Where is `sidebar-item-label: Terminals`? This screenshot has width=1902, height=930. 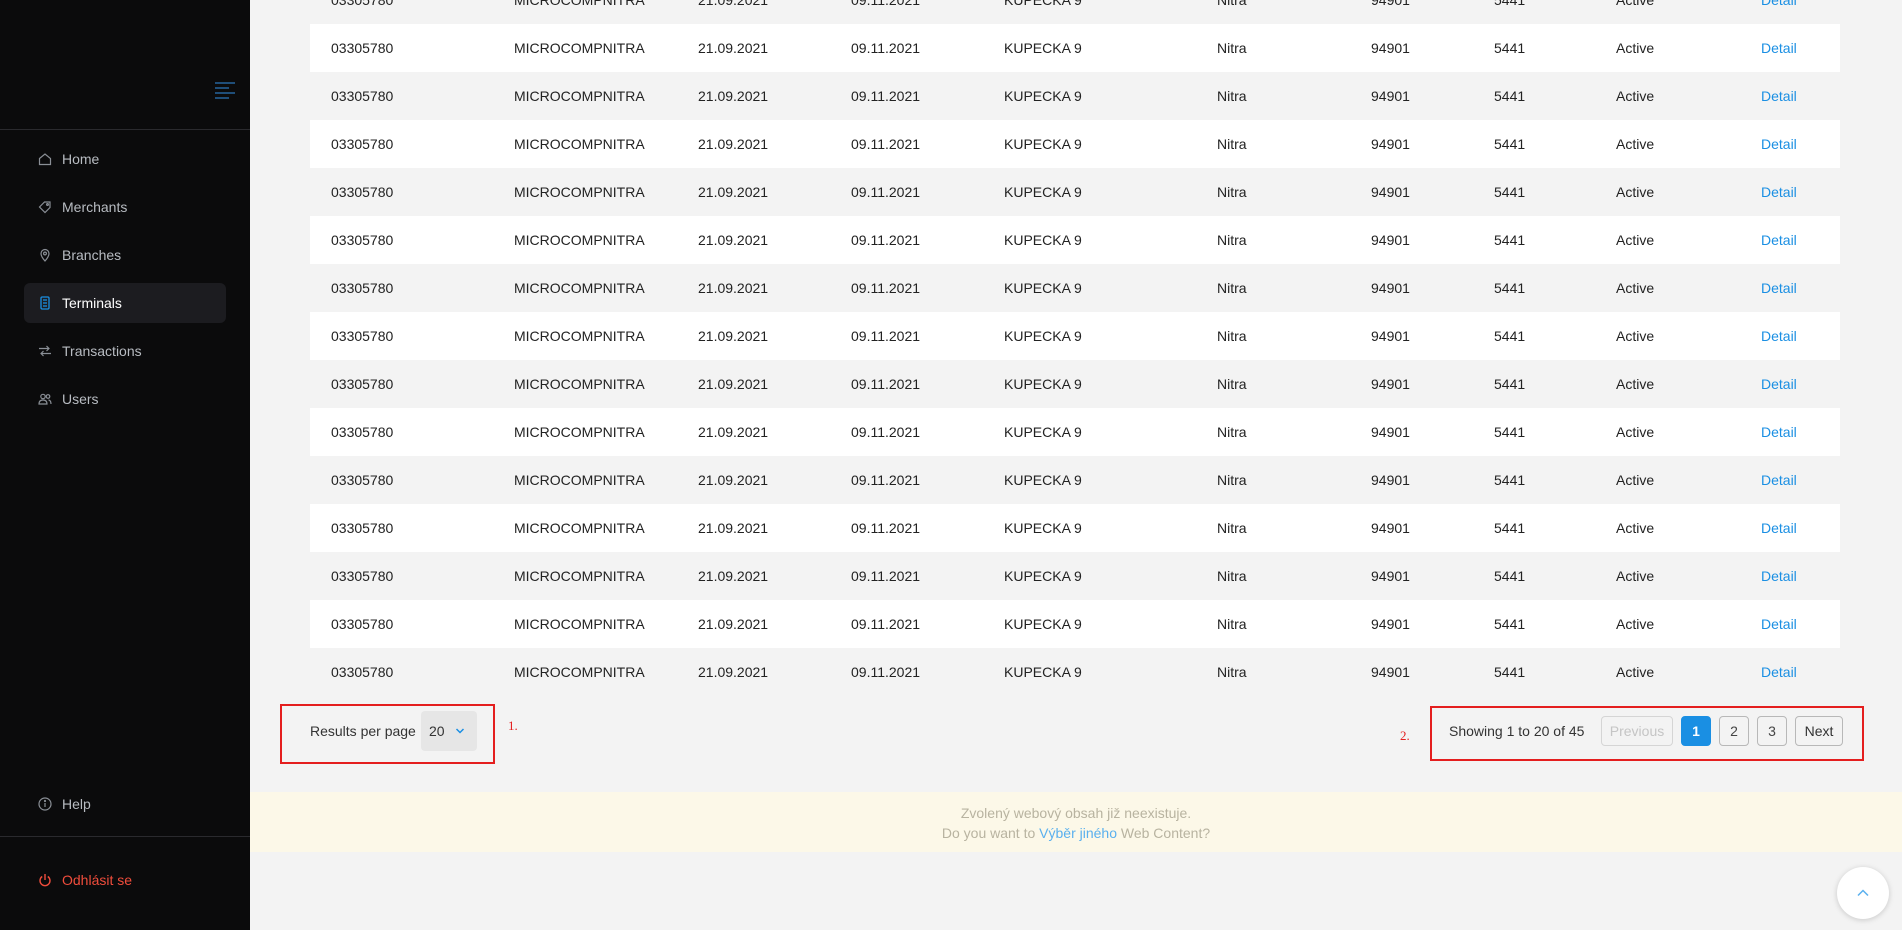 sidebar-item-label: Terminals is located at coordinates (92, 303).